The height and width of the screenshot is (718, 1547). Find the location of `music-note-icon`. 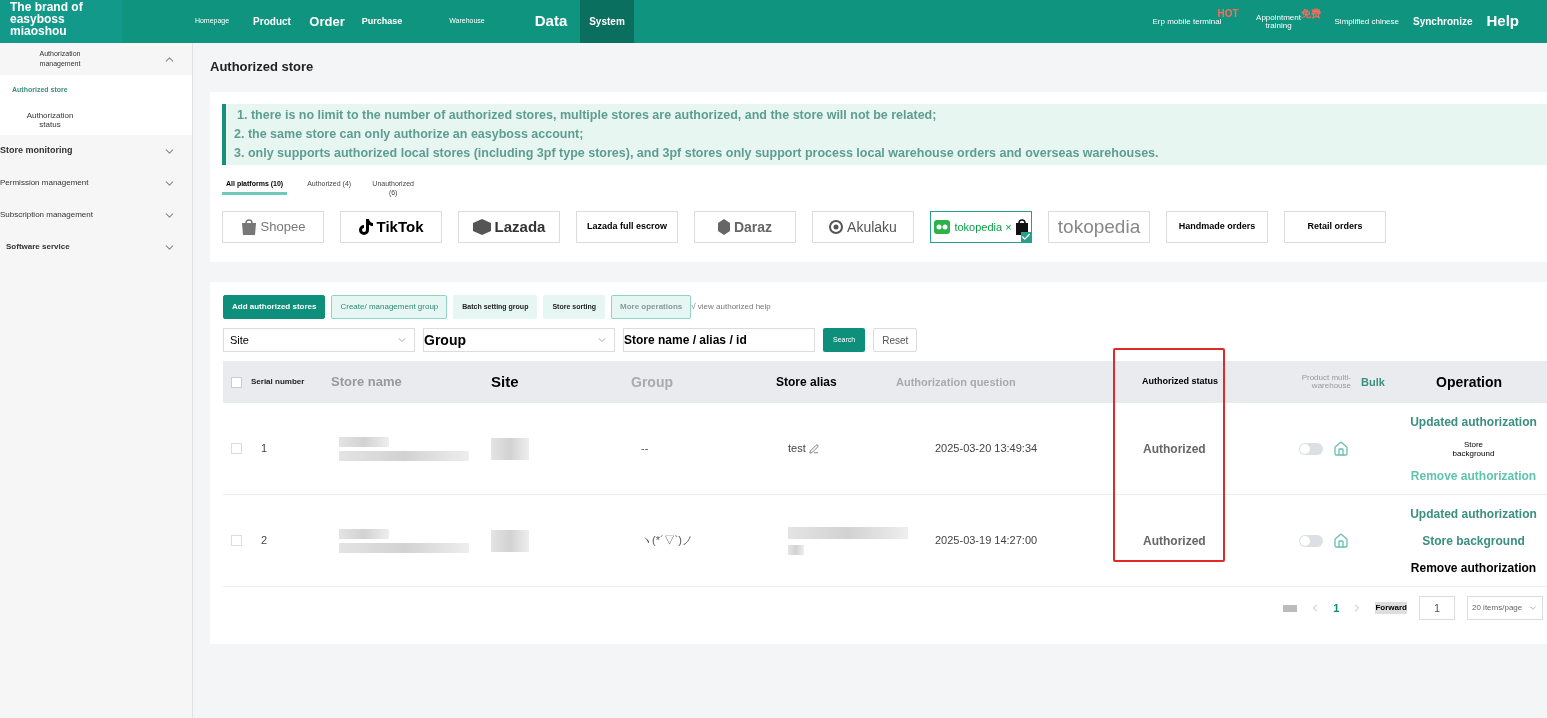

music-note-icon is located at coordinates (365, 227).